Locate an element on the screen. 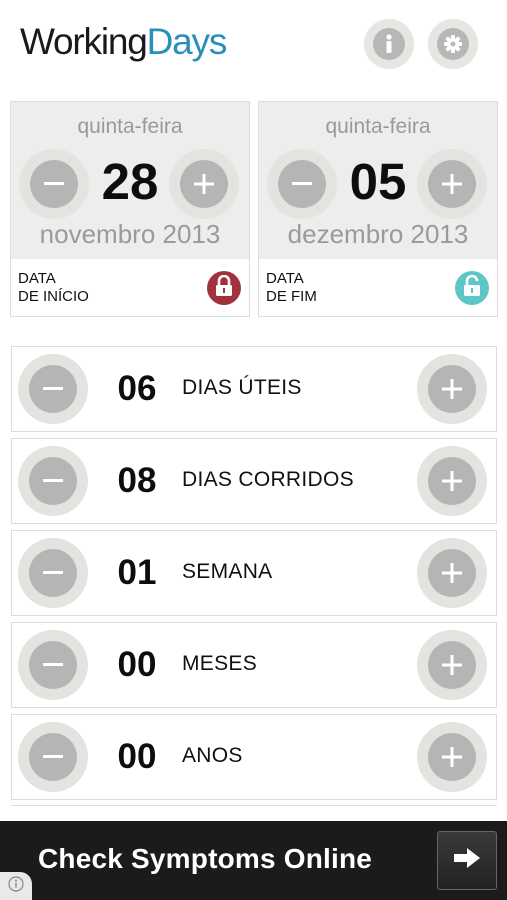 The image size is (507, 900). end-day: 05 is located at coordinates (378, 181).